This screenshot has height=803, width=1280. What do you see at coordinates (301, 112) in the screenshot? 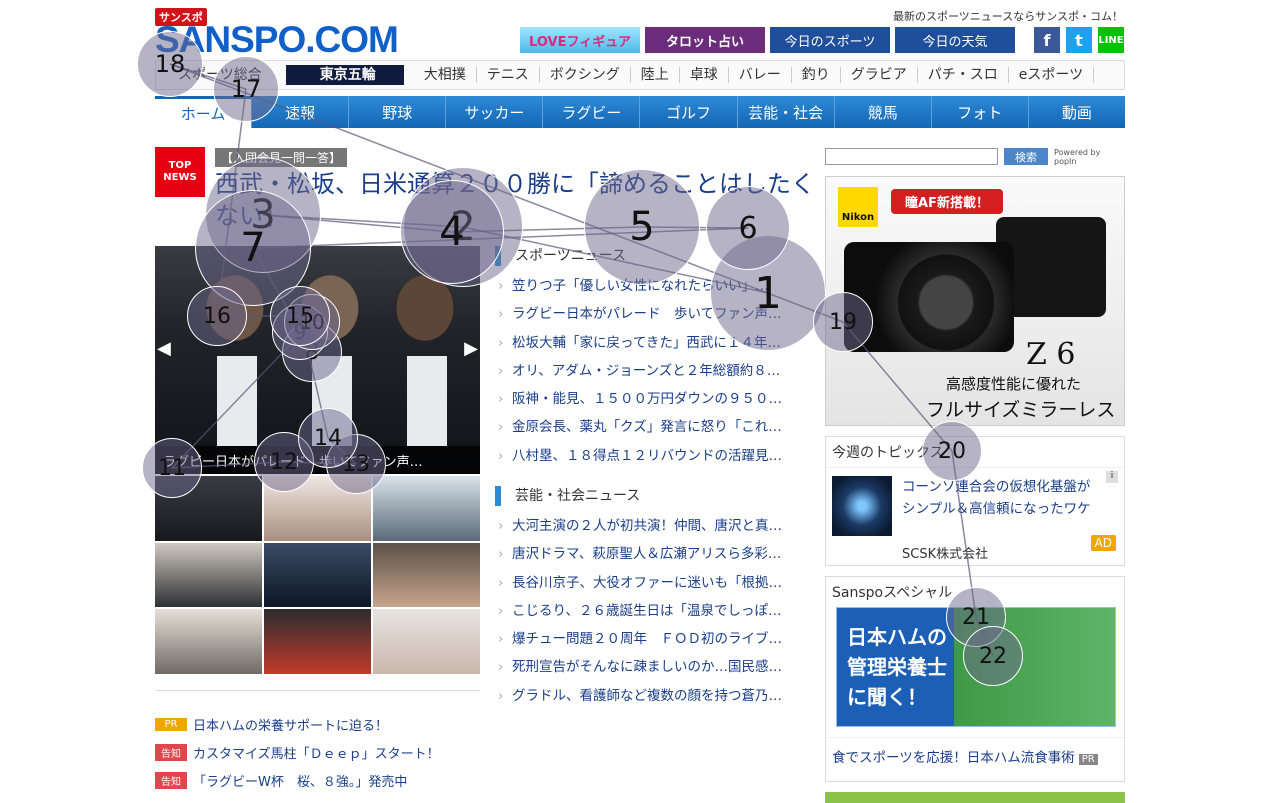
I see `tab-breaking: 速報` at bounding box center [301, 112].